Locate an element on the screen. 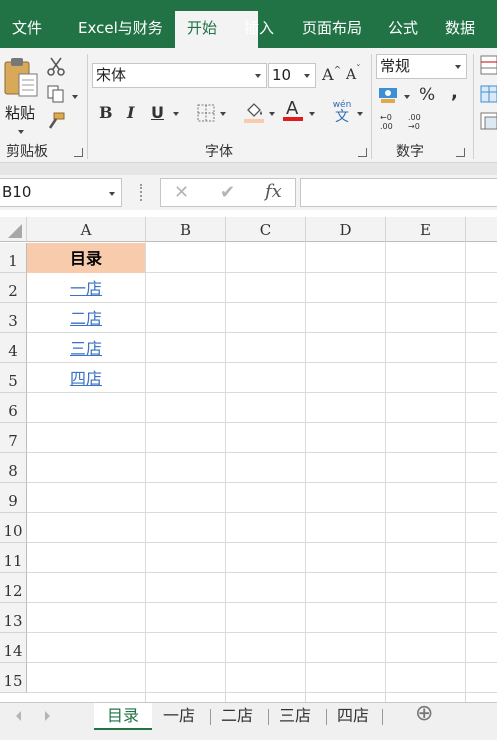 Image resolution: width=497 pixels, height=740 pixels. font-name-dropdown-icon is located at coordinates (258, 76).